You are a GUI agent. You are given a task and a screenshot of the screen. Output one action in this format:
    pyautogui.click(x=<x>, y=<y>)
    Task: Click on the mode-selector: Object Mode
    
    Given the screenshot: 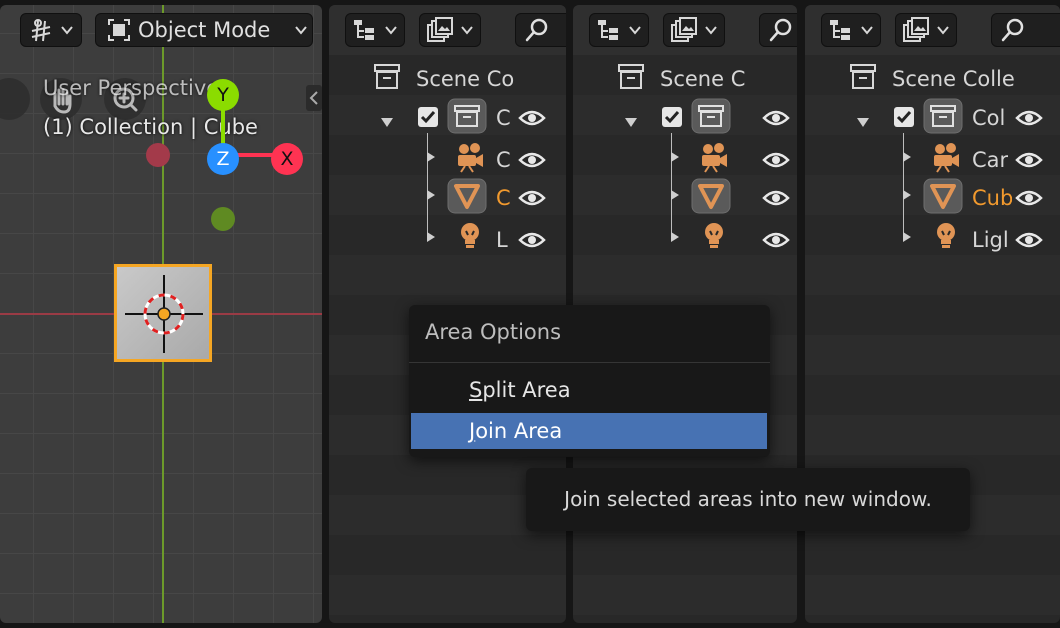 What is the action you would take?
    pyautogui.click(x=204, y=30)
    